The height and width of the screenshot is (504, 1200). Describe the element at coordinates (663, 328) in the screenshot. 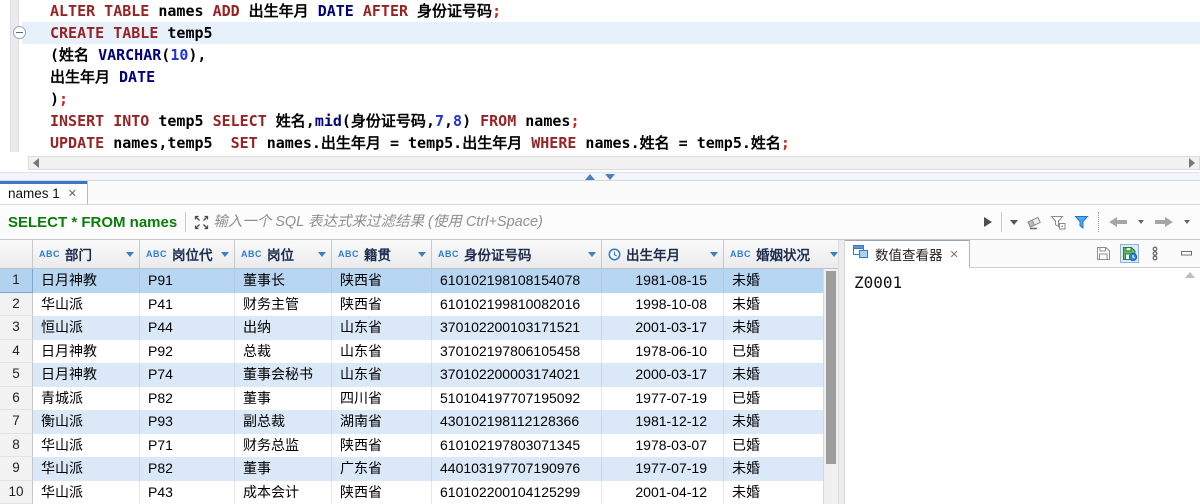

I see `grid-cell: 2001-03-17` at that location.